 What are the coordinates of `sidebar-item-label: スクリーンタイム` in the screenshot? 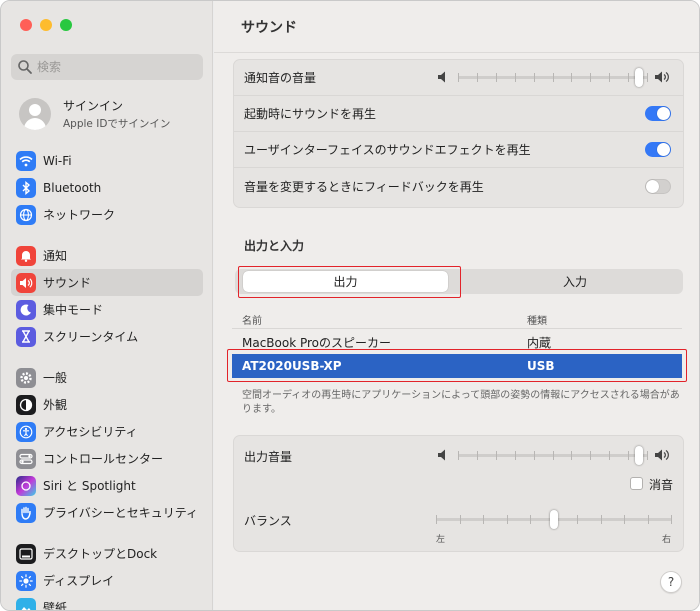 It's located at (91, 337).